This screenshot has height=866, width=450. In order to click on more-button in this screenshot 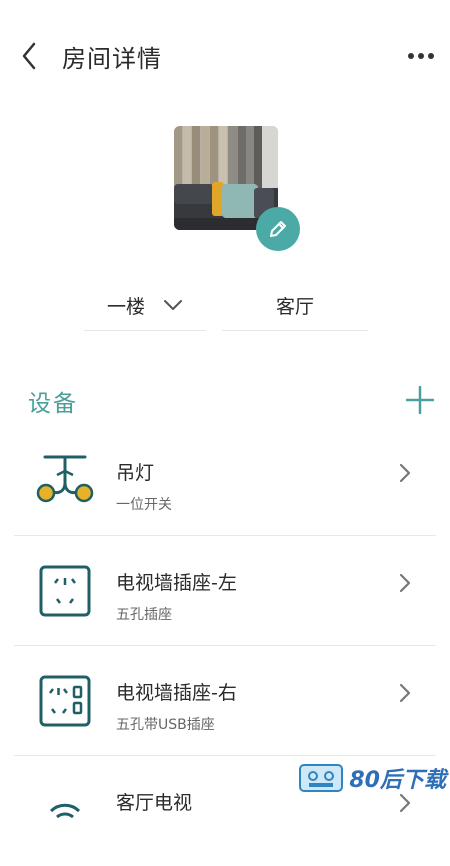, I will do `click(421, 56)`.